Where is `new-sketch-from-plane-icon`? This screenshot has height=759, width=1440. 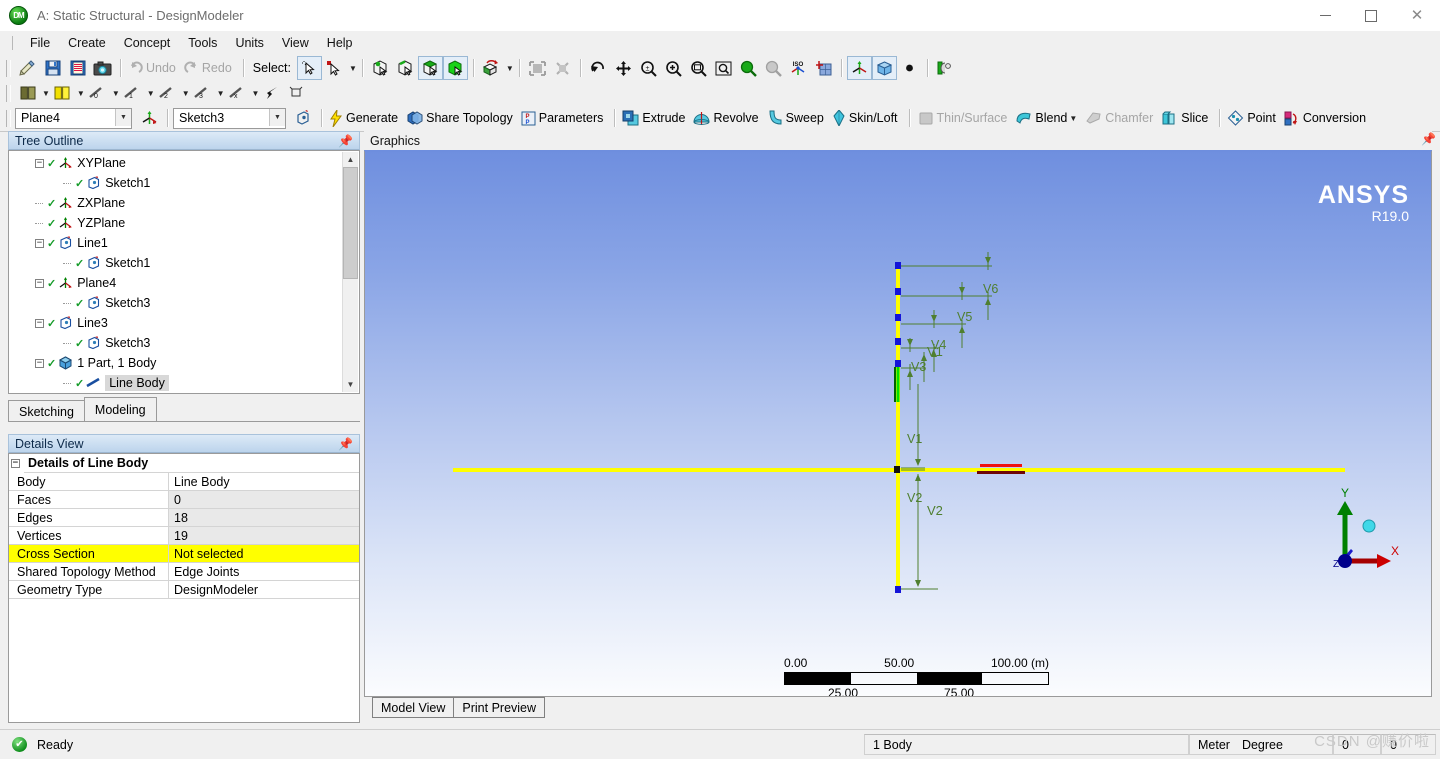
new-sketch-from-plane-icon is located at coordinates (303, 118).